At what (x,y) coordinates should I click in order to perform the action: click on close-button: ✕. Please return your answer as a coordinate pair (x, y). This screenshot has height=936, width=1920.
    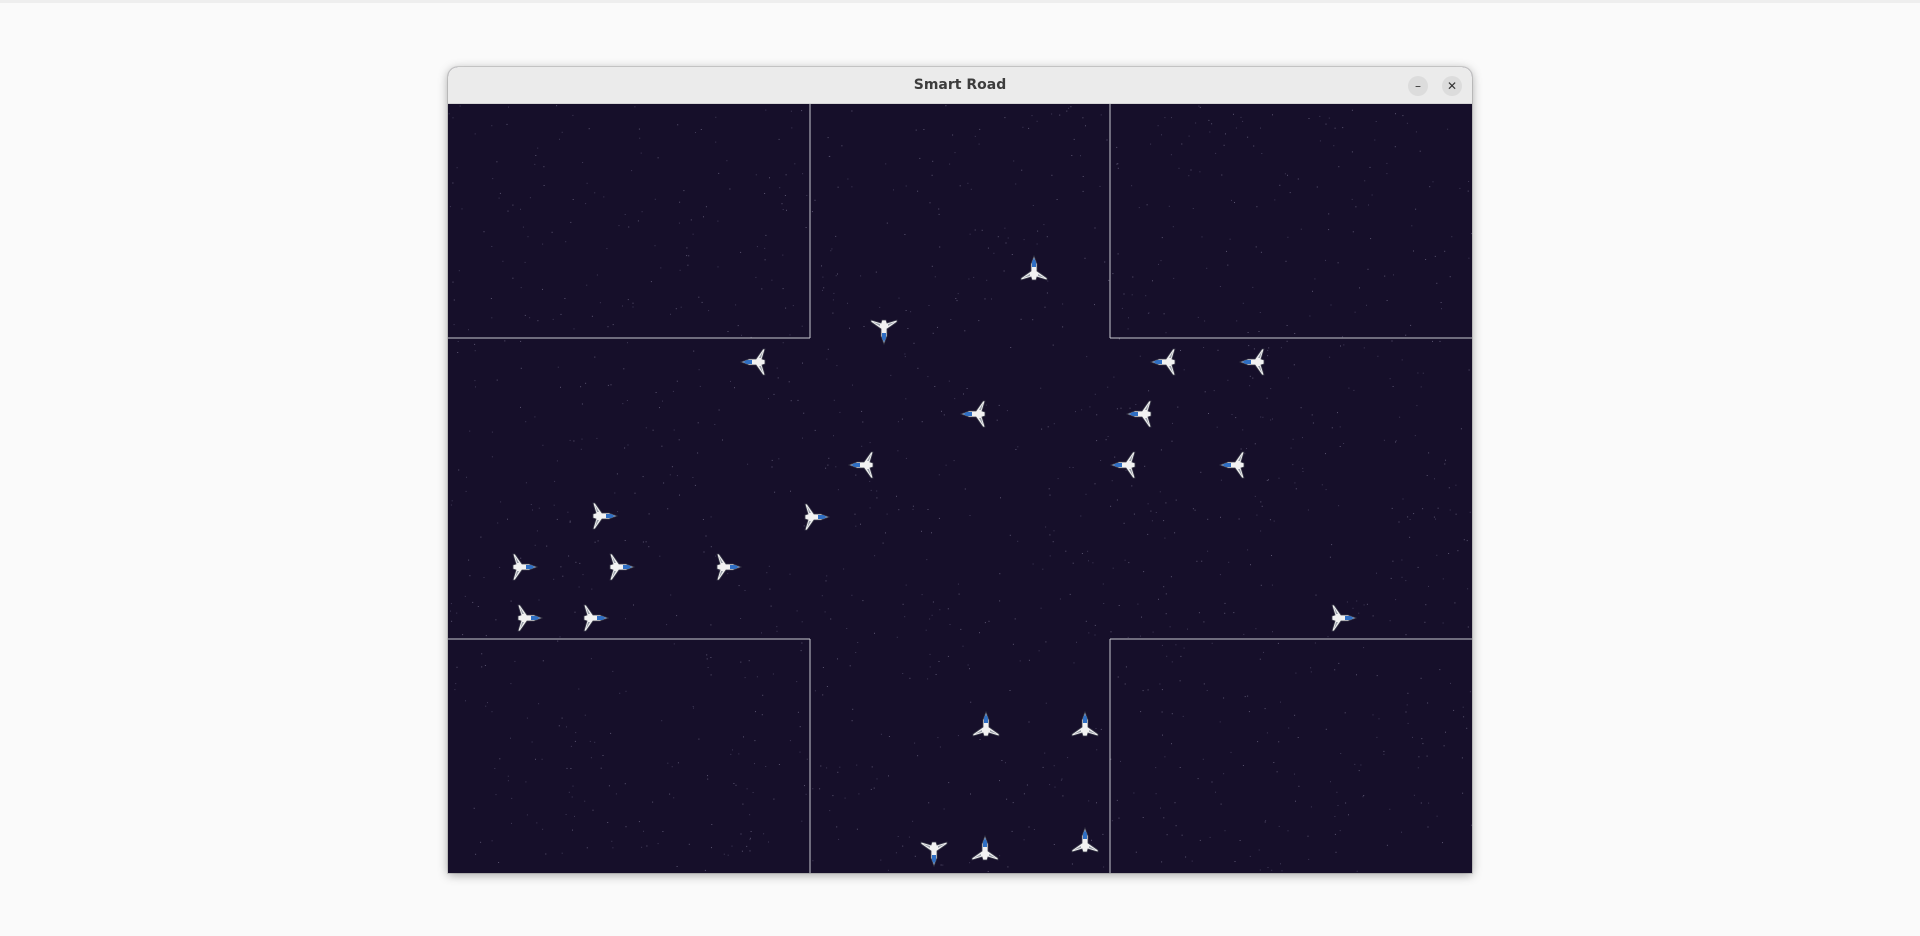
    Looking at the image, I should click on (1452, 86).